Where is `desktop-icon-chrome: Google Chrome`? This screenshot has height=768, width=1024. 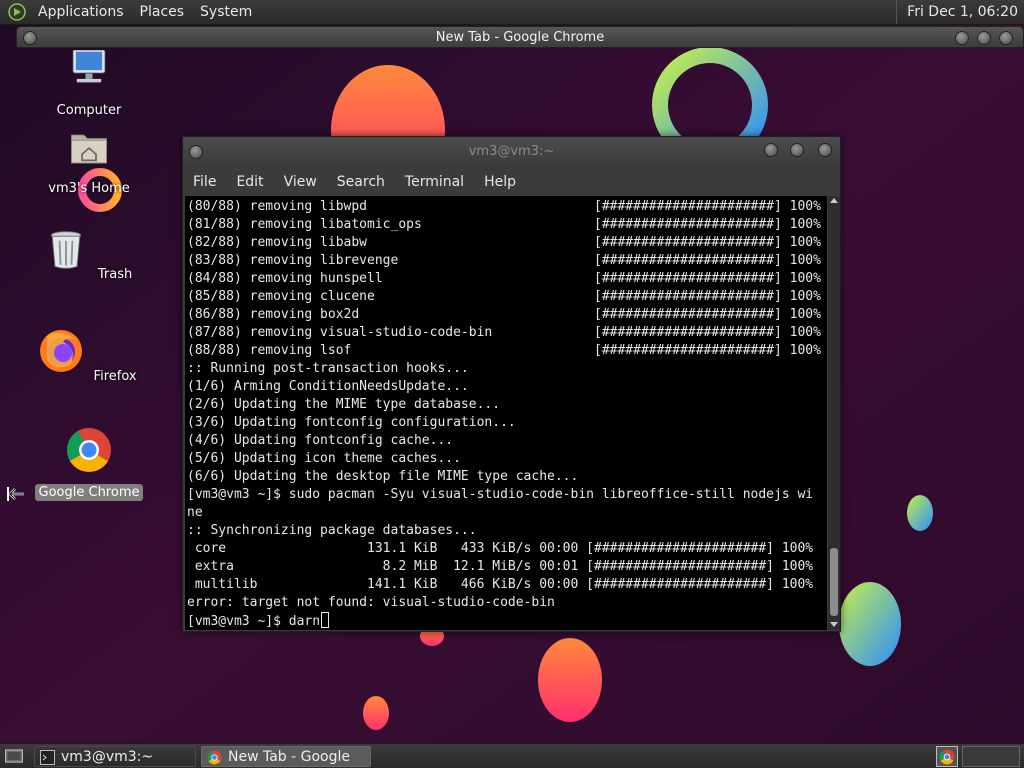 desktop-icon-chrome: Google Chrome is located at coordinates (89, 463).